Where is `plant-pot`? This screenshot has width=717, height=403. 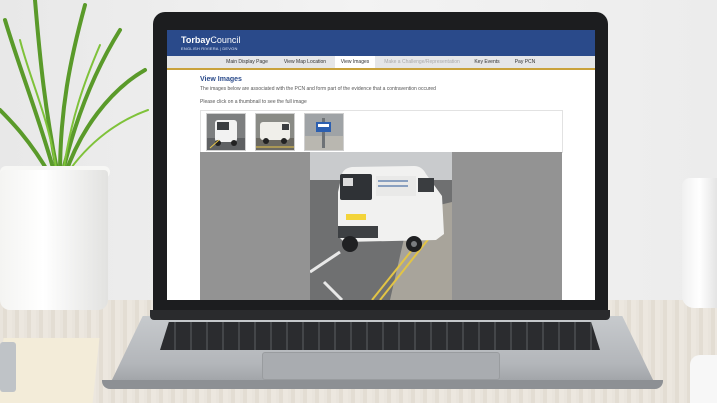
plant-pot is located at coordinates (54, 240).